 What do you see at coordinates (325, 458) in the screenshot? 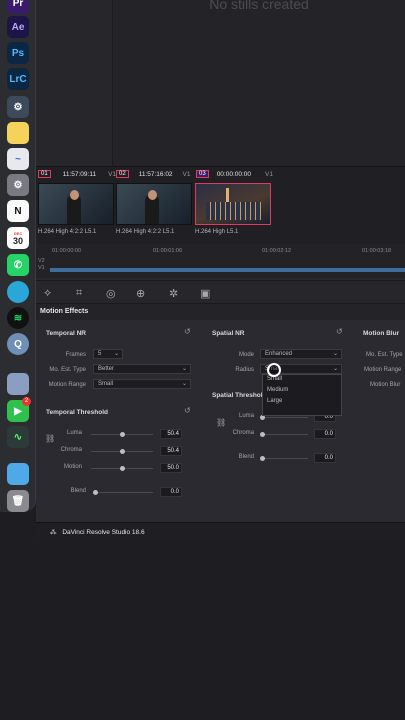
I see `st-blend-value: 0.0` at bounding box center [325, 458].